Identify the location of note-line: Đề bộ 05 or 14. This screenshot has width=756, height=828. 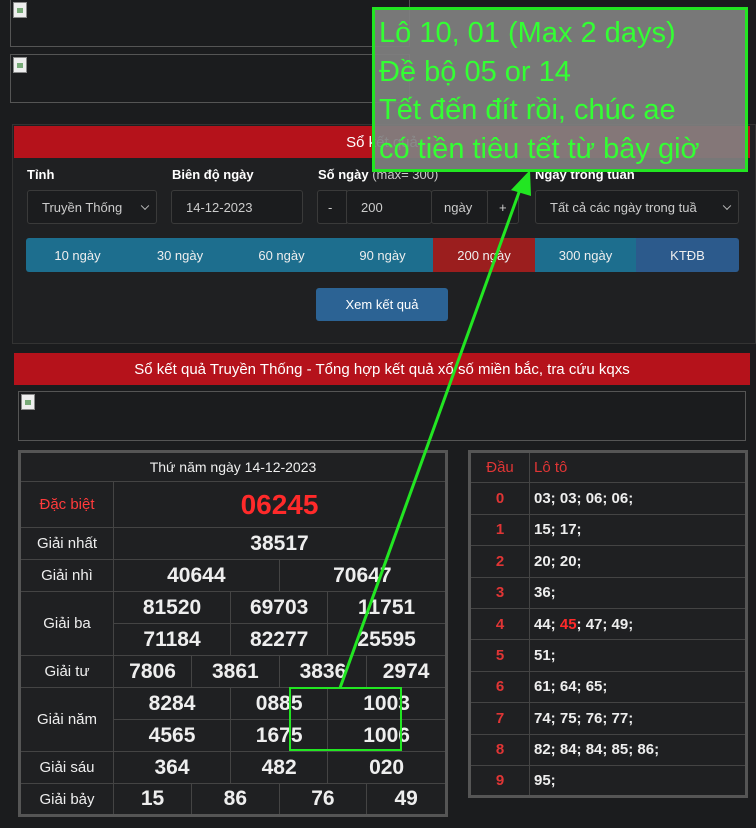
(475, 71).